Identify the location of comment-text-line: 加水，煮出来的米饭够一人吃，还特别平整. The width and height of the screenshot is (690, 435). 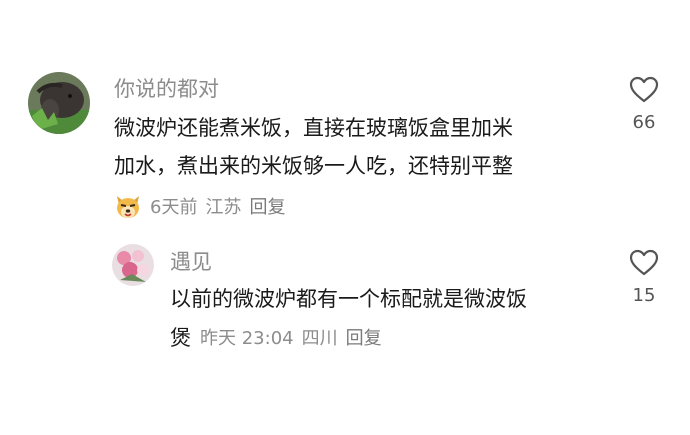
(313, 166).